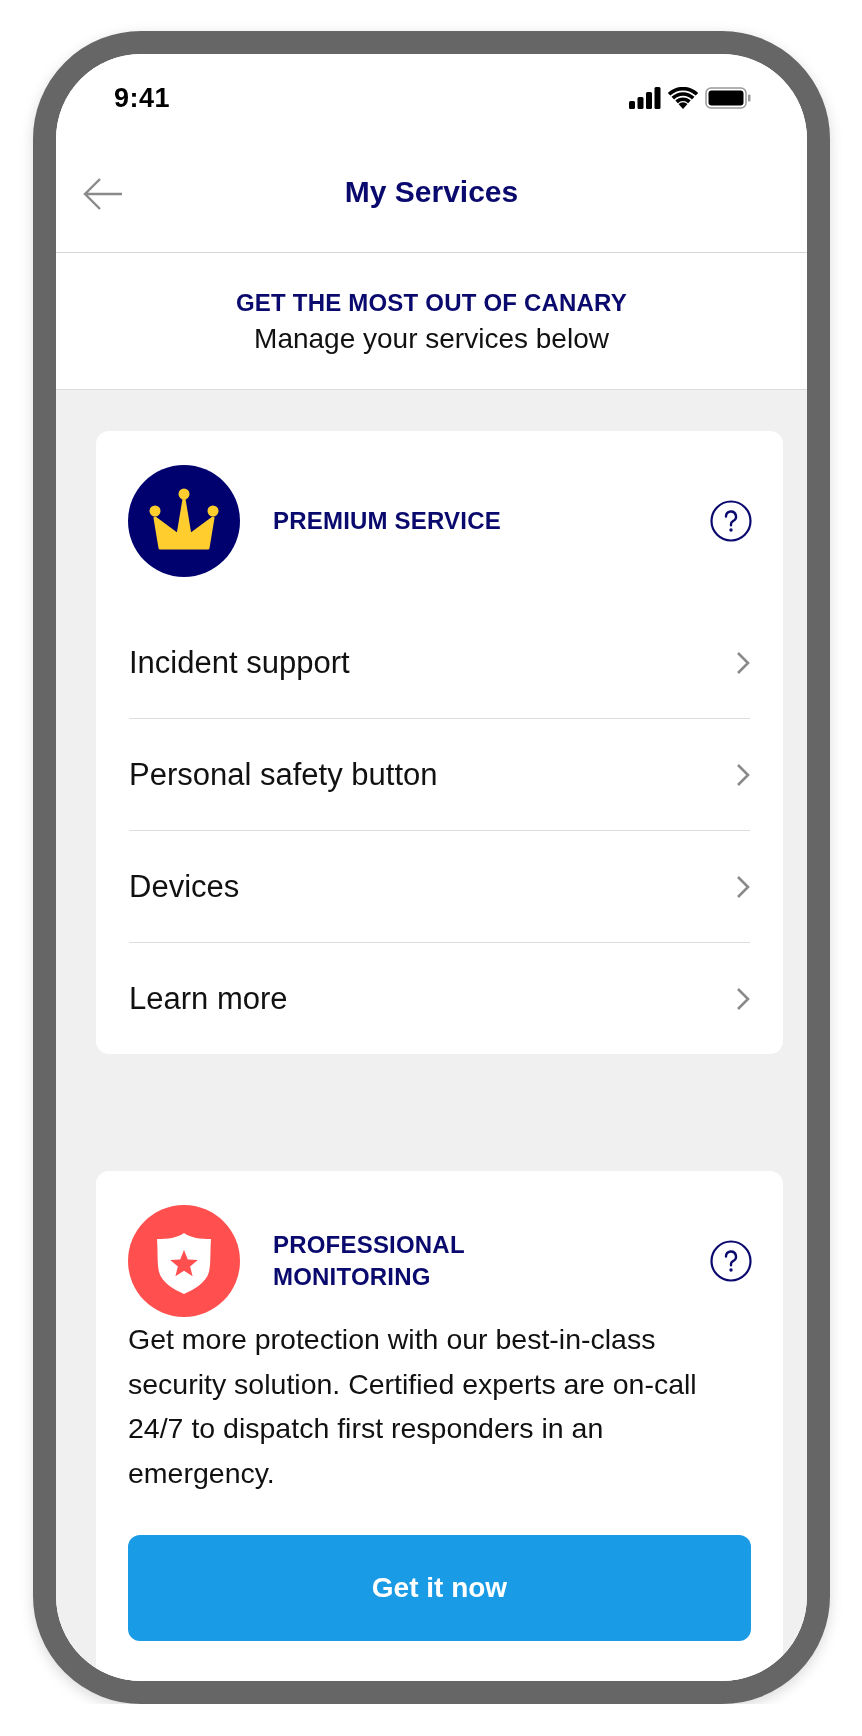  What do you see at coordinates (413, 1406) in the screenshot?
I see `service-description: Get more protection with our best-in-class security solution. Certified experts are on-call 24/7 to dispatch first responders in an emergency.` at bounding box center [413, 1406].